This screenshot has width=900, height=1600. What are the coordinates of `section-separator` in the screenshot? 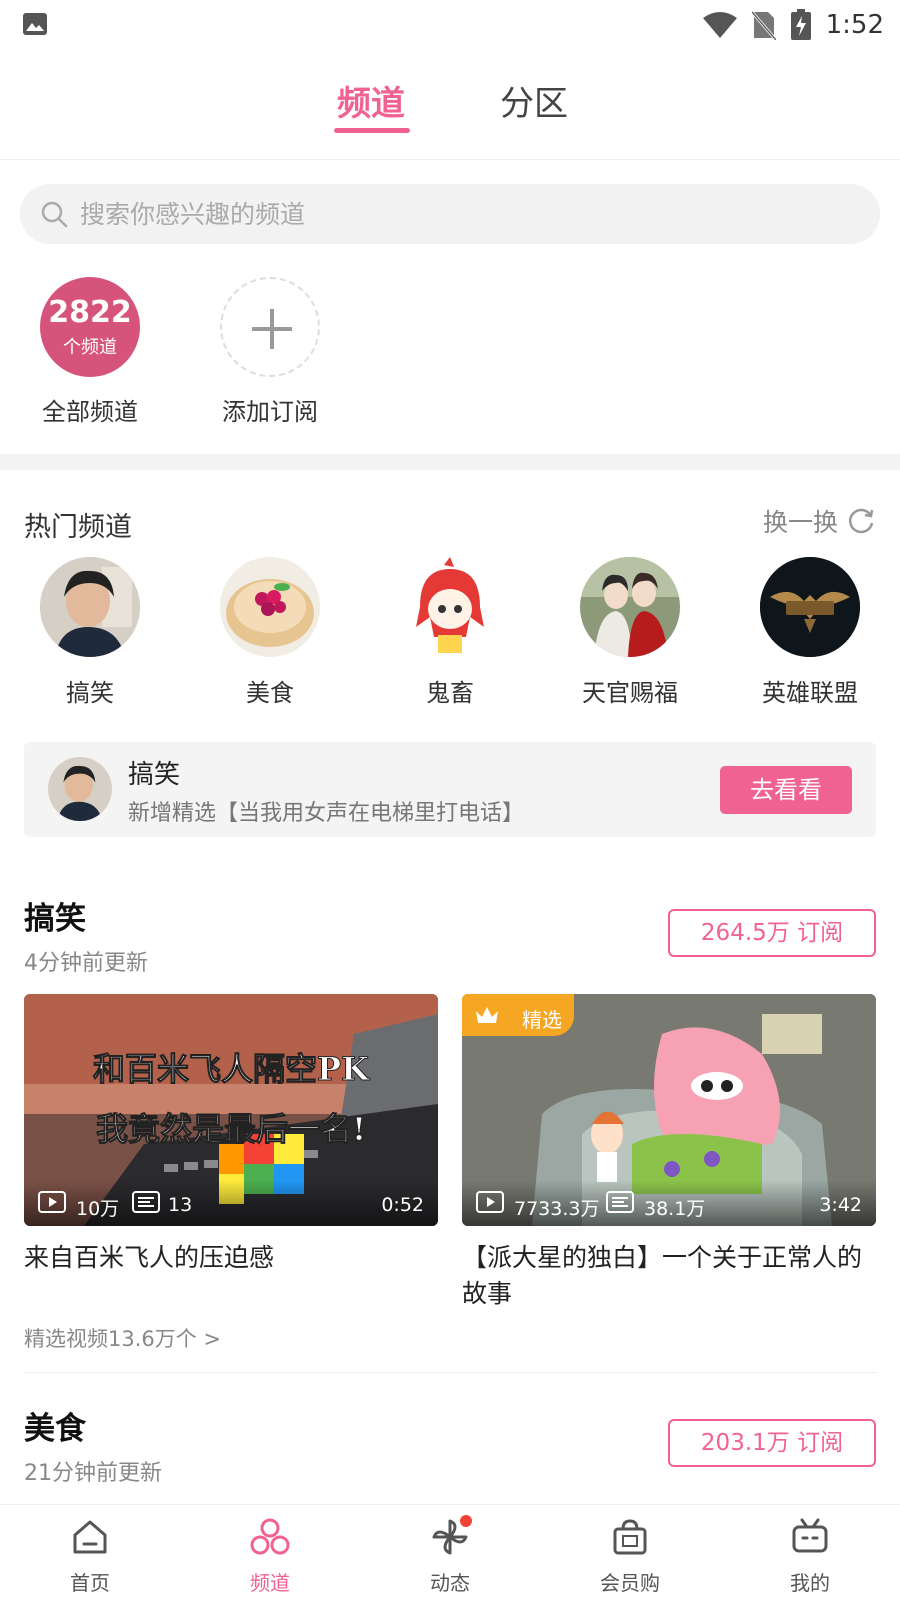 It's located at (450, 1372).